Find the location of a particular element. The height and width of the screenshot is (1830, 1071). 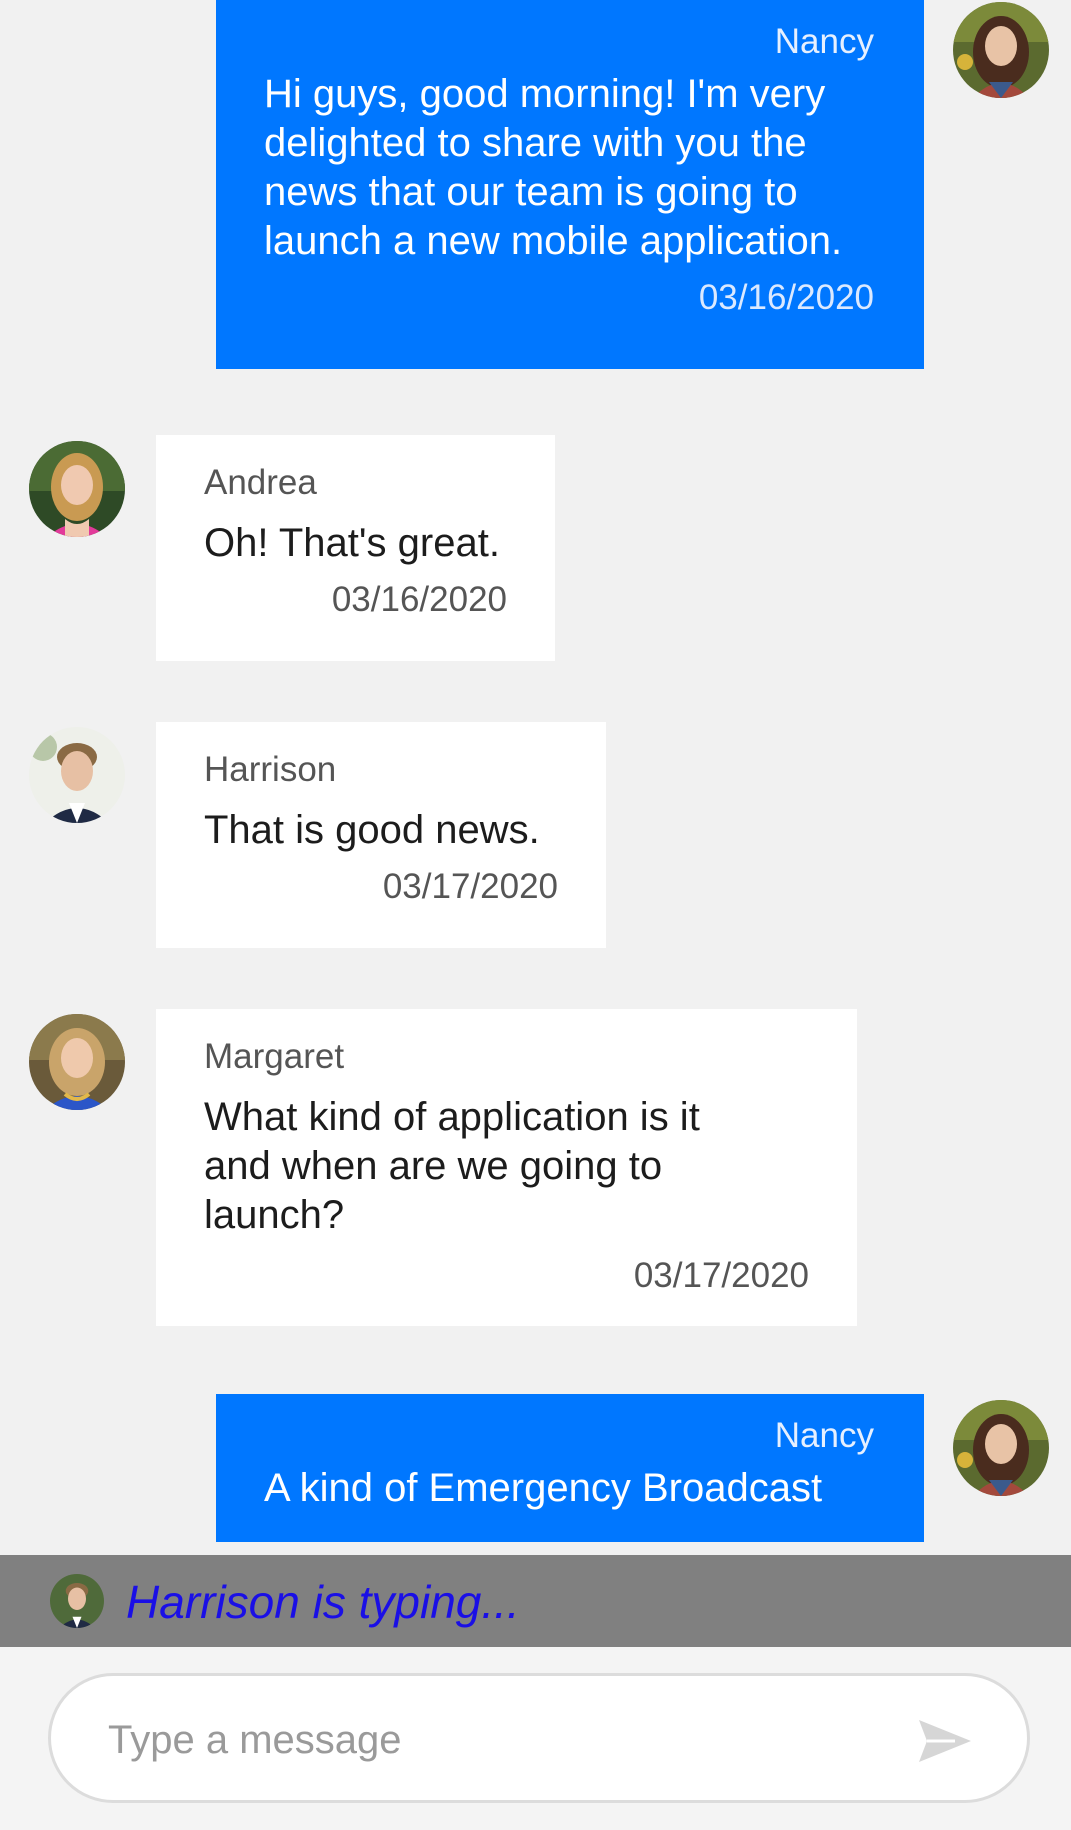

avatar-andrea is located at coordinates (77, 489).